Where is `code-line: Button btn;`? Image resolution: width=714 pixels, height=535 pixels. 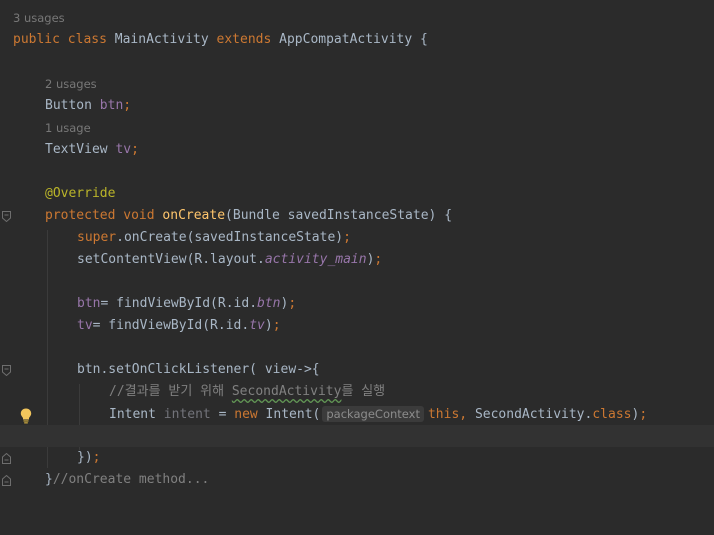 code-line: Button btn; is located at coordinates (357, 106).